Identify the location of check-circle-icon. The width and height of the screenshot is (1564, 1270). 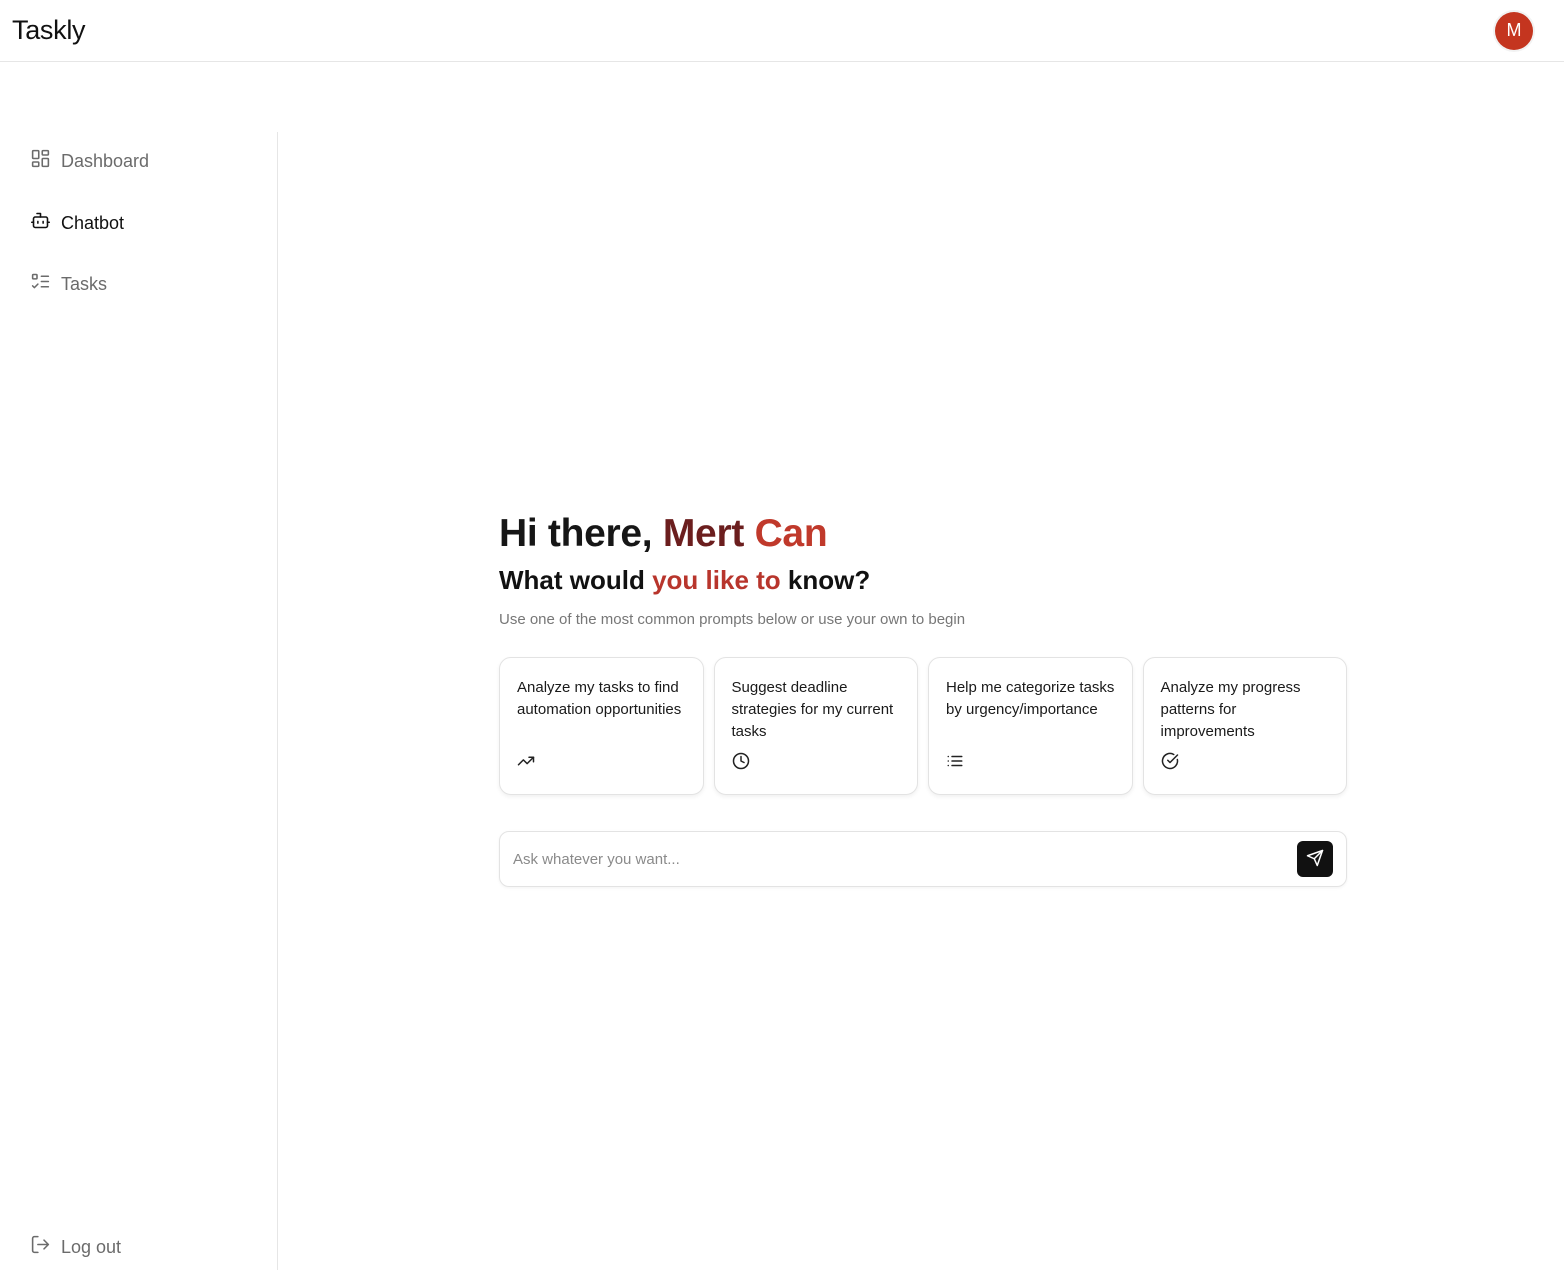
(1245, 763).